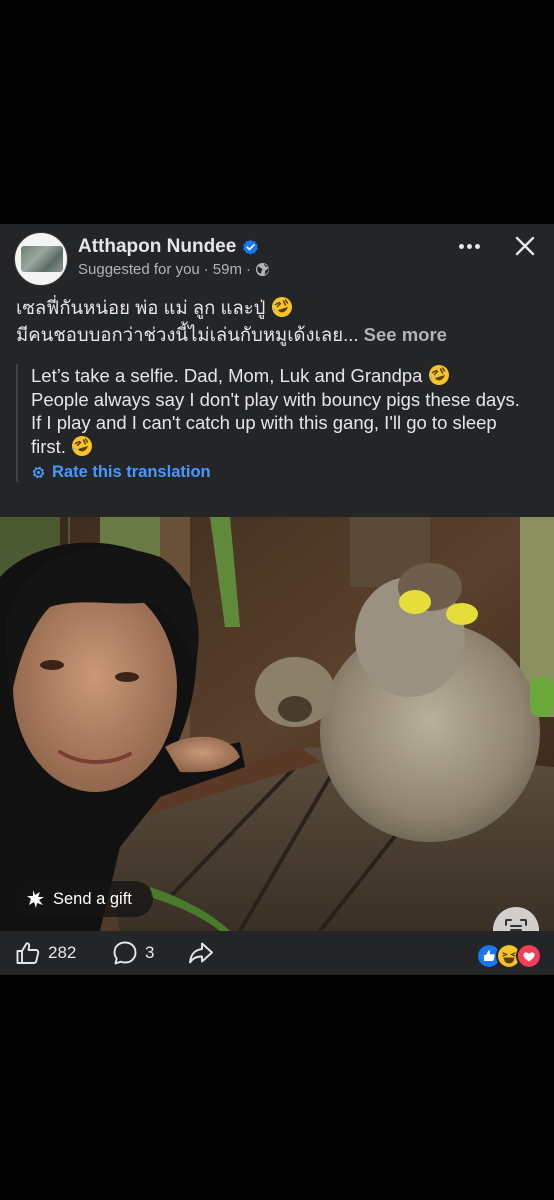 The image size is (554, 1200). What do you see at coordinates (38, 472) in the screenshot?
I see `gear-icon` at bounding box center [38, 472].